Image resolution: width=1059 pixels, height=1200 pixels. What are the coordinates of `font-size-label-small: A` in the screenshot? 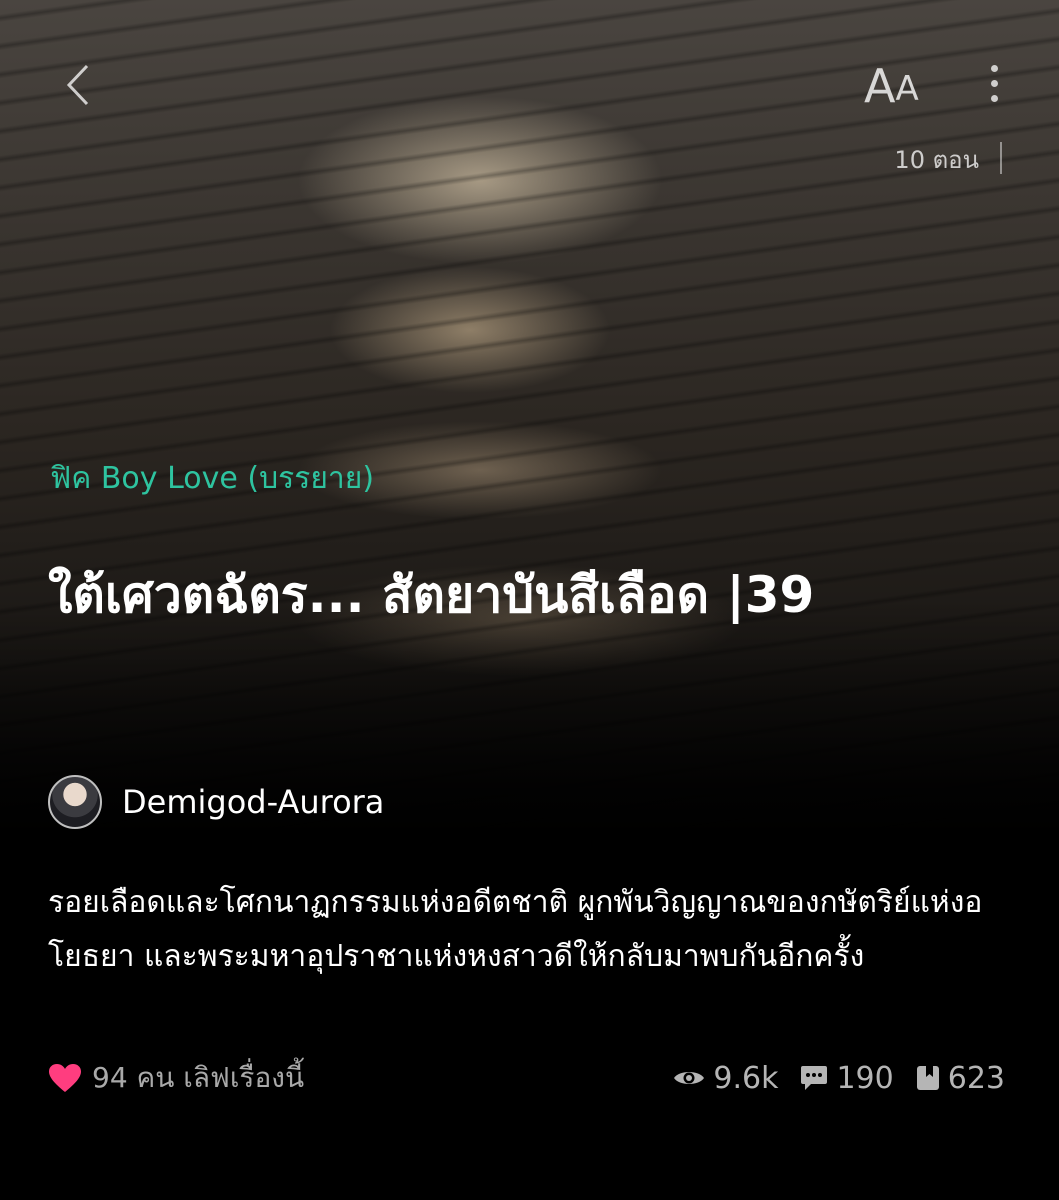 It's located at (907, 89).